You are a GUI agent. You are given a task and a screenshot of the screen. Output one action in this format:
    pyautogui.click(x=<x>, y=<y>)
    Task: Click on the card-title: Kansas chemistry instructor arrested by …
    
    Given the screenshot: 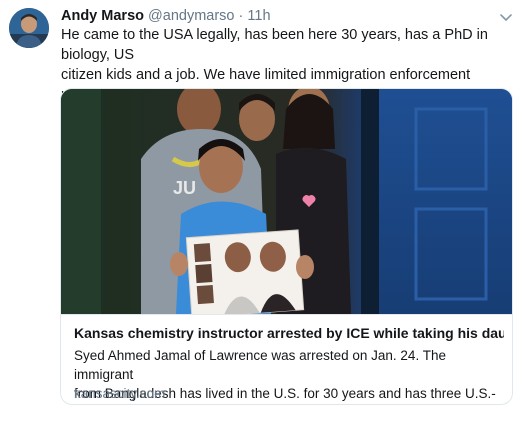 What is the action you would take?
    pyautogui.click(x=289, y=333)
    